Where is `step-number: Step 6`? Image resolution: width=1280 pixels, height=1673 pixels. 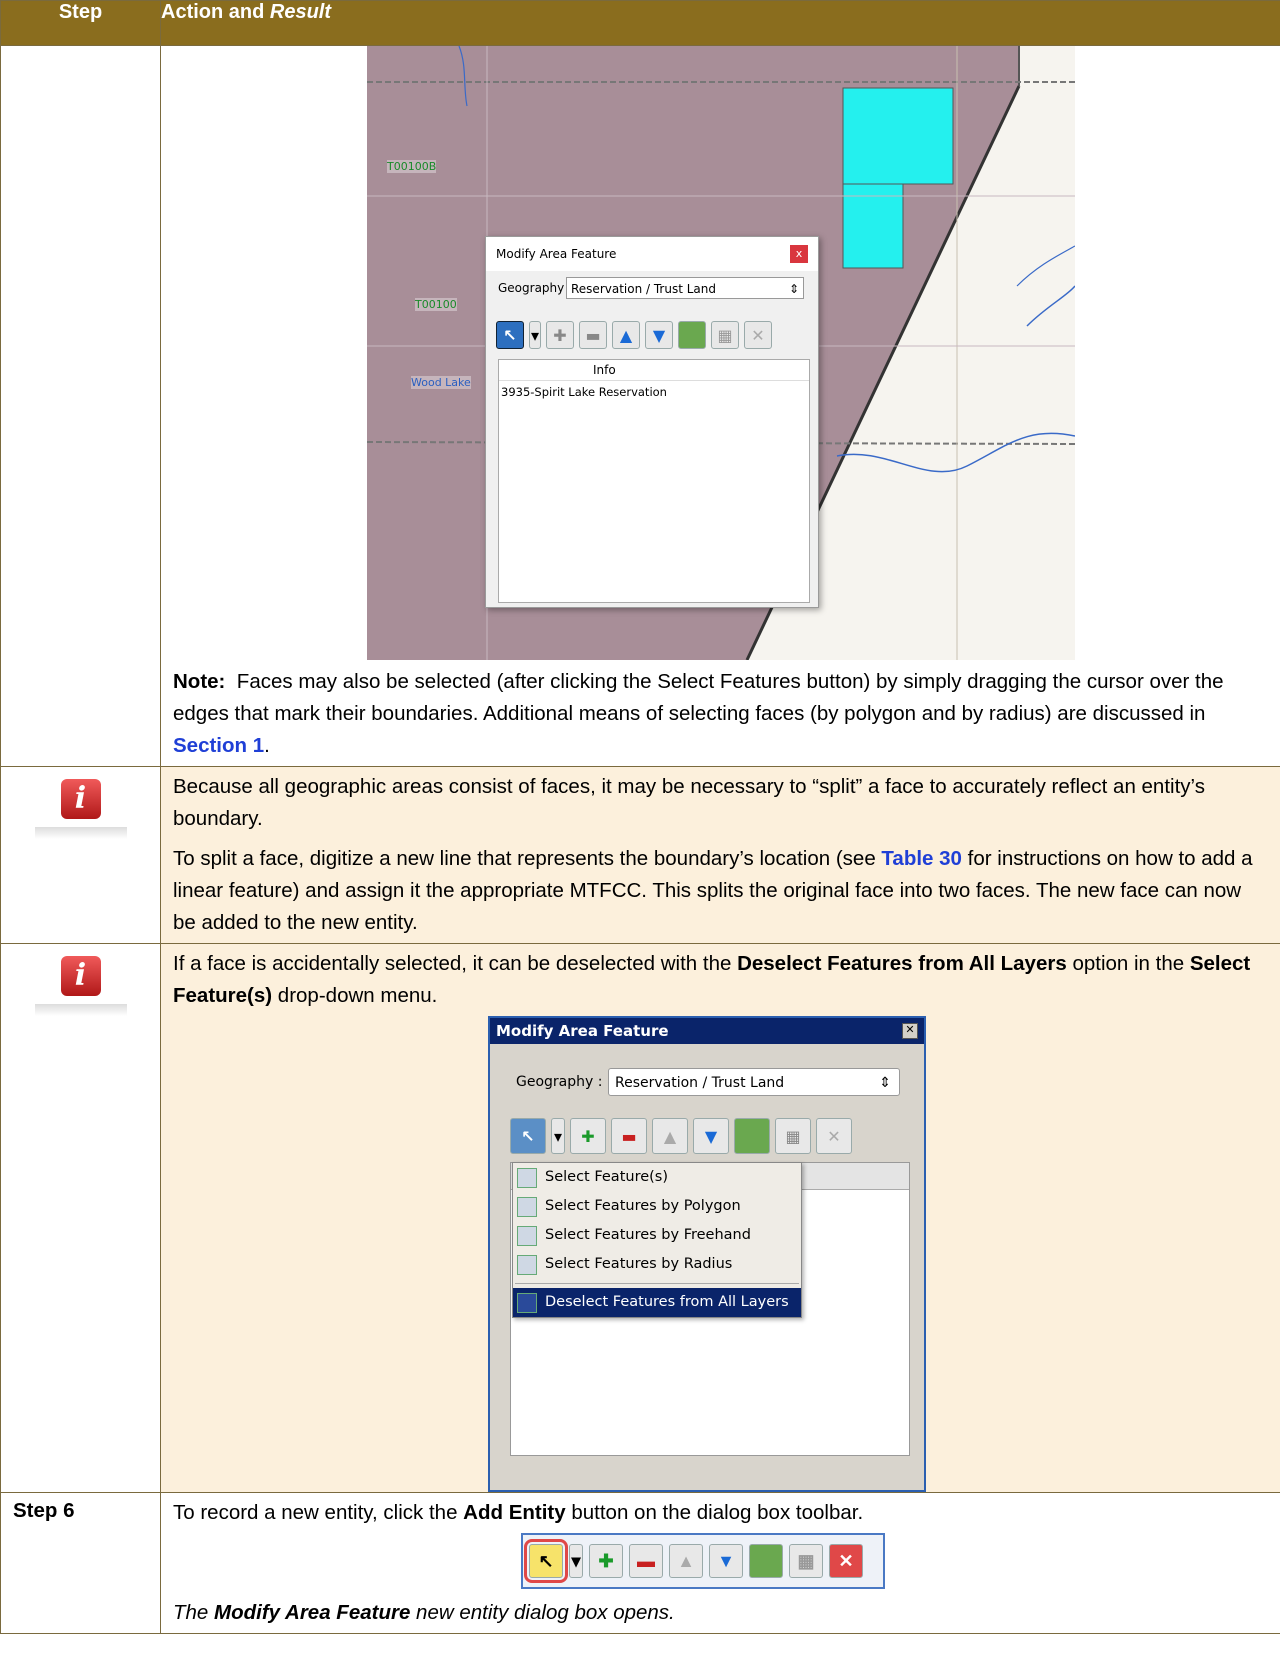 step-number: Step 6 is located at coordinates (44, 1510).